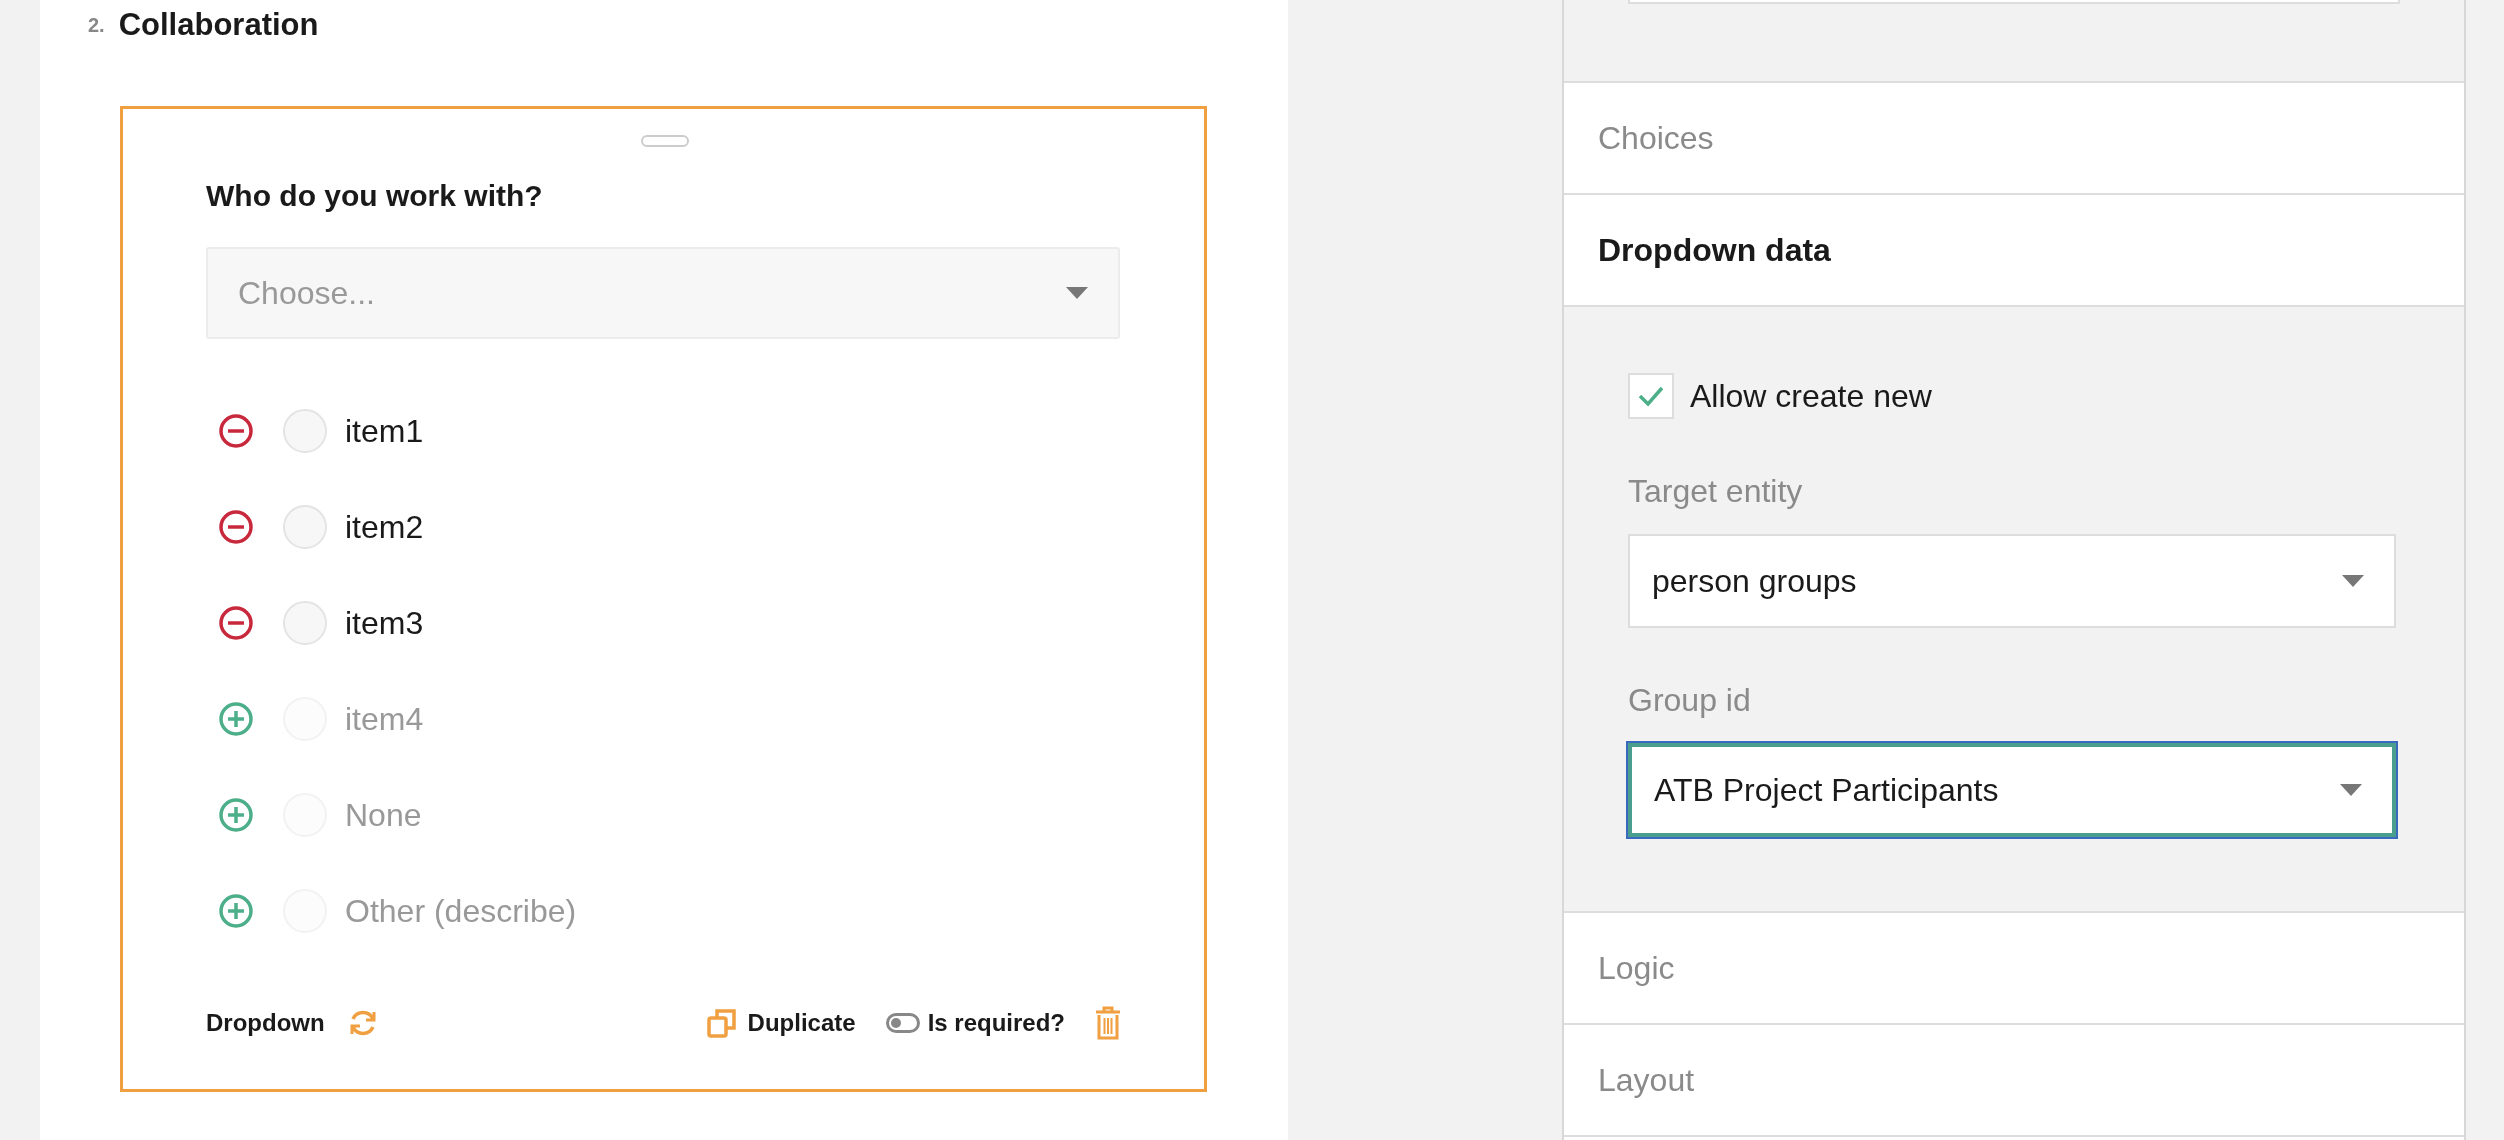  I want to click on question-title: Who do you work with?, so click(374, 196).